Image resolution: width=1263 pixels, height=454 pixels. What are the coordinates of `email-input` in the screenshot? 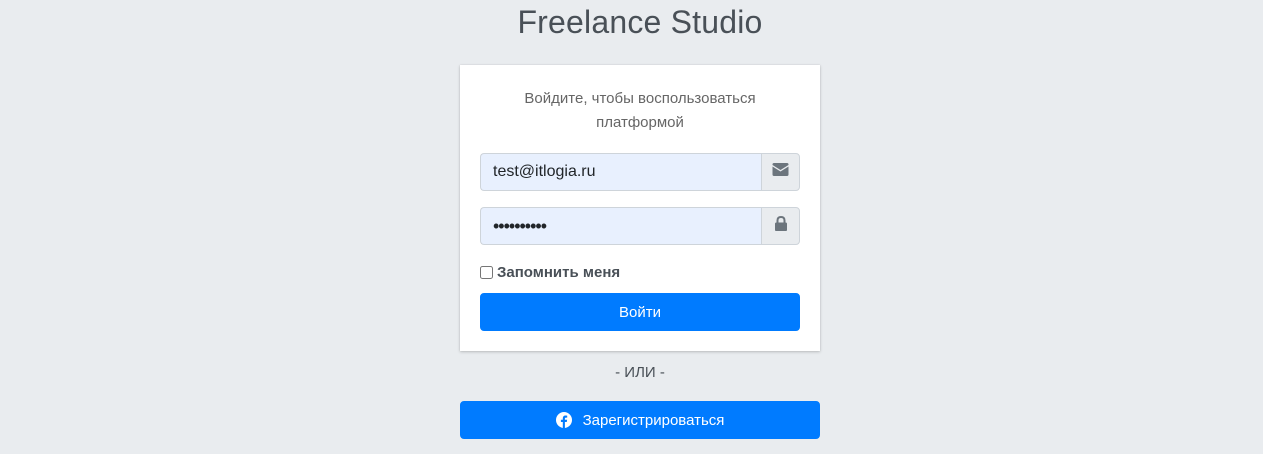 It's located at (620, 172).